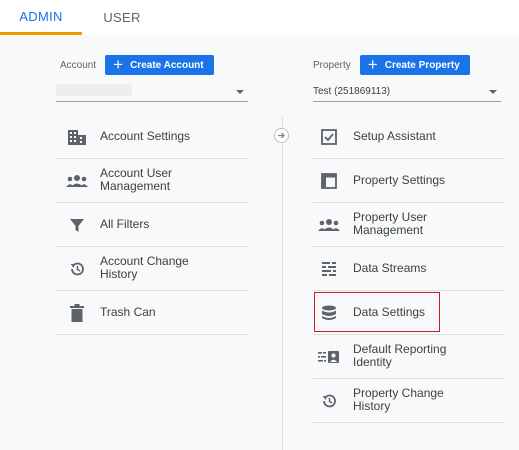 The width and height of the screenshot is (519, 450). I want to click on menu-item-label: All Filters, so click(125, 224).